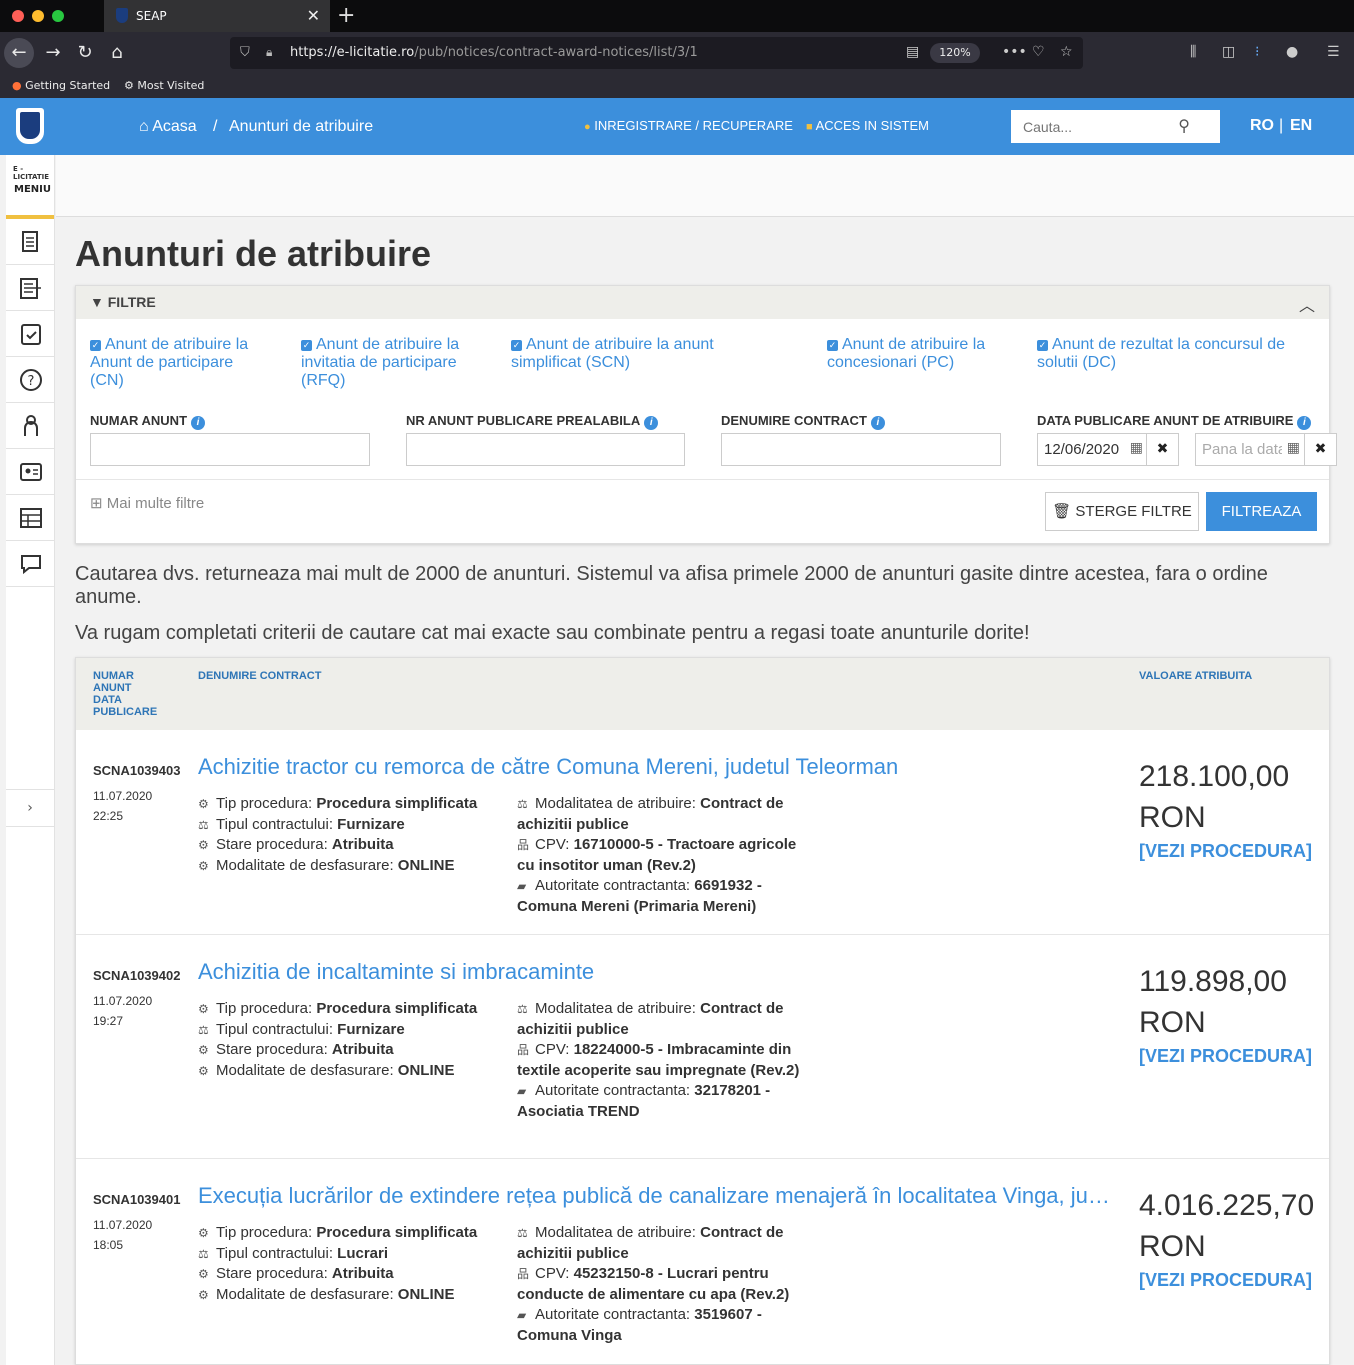  What do you see at coordinates (1307, 304) in the screenshot?
I see `collapse-chevron-icon: ︿` at bounding box center [1307, 304].